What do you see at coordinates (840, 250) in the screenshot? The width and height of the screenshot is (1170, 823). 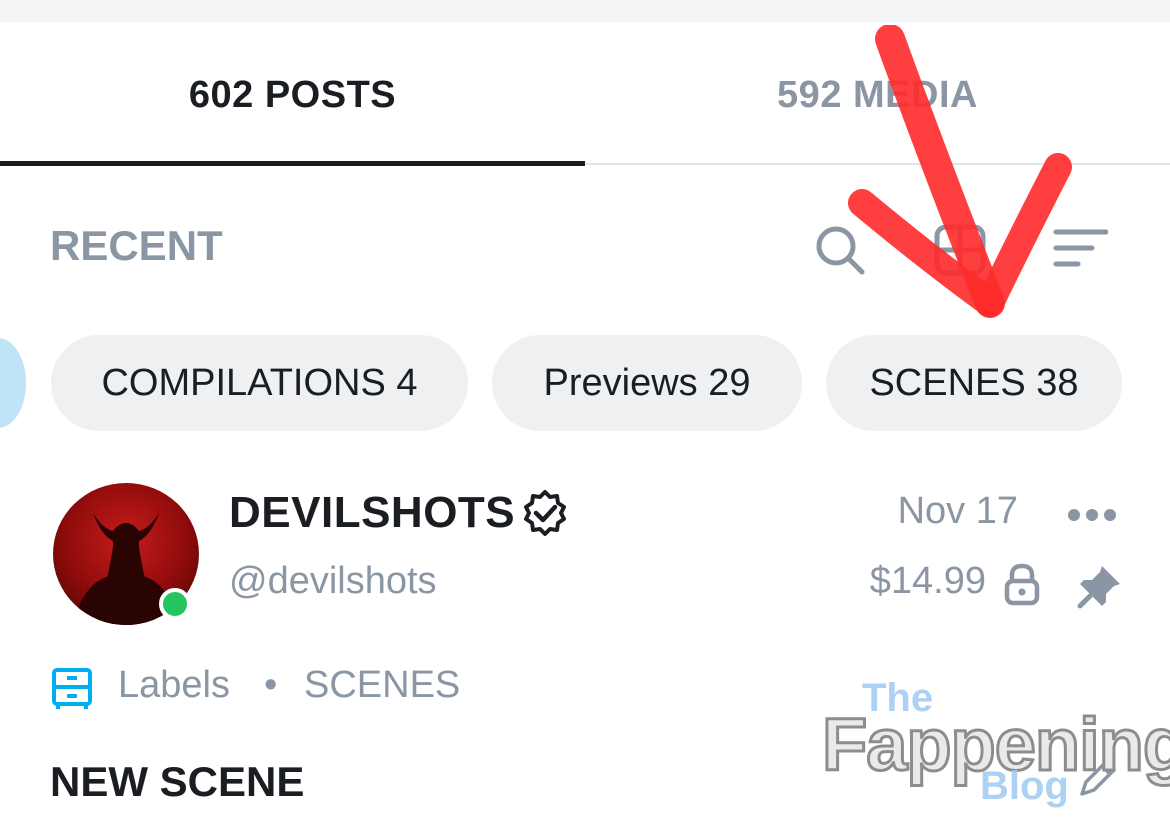 I see `search-icon` at bounding box center [840, 250].